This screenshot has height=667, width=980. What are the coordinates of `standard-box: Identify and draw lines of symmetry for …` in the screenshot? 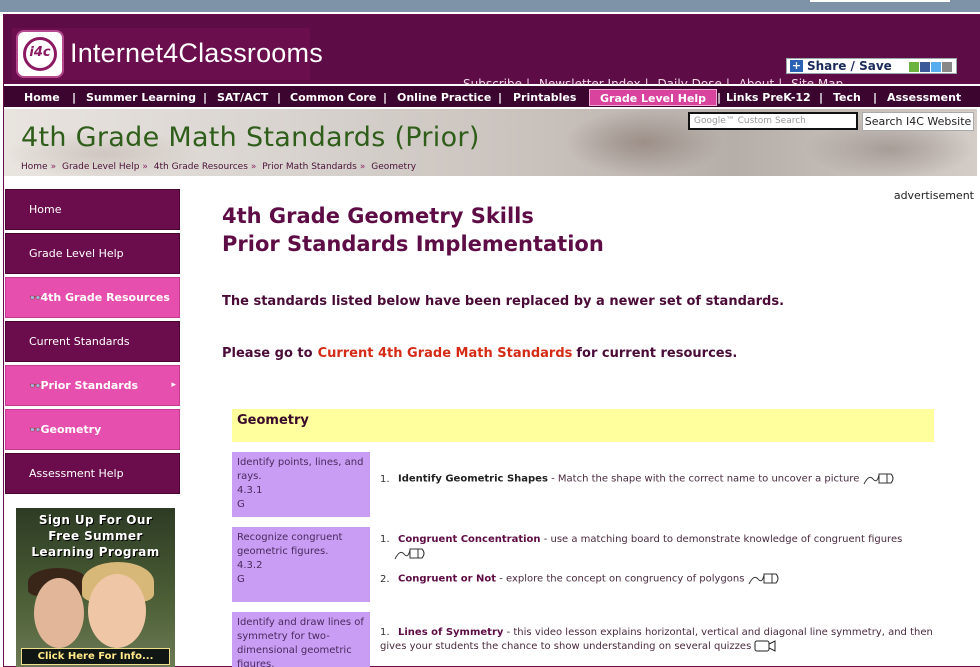 It's located at (301, 639).